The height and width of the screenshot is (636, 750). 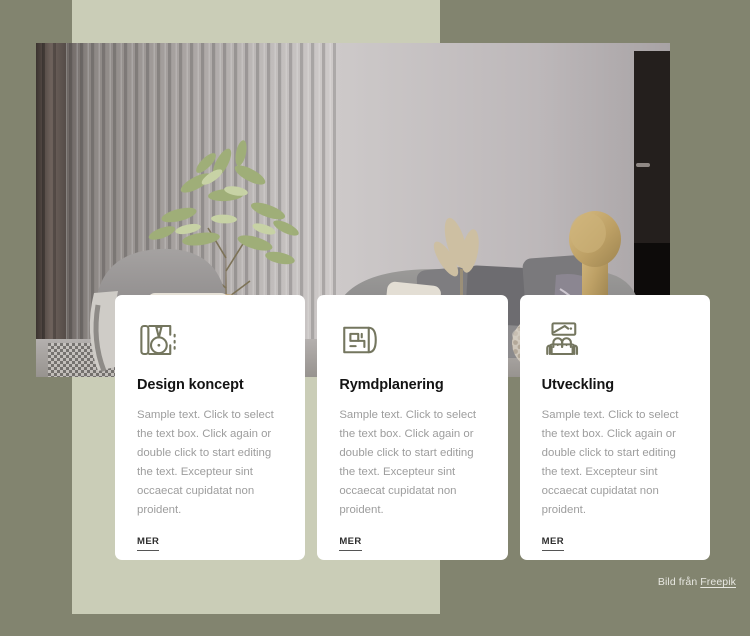 I want to click on attribution-link: Freepik, so click(x=718, y=582).